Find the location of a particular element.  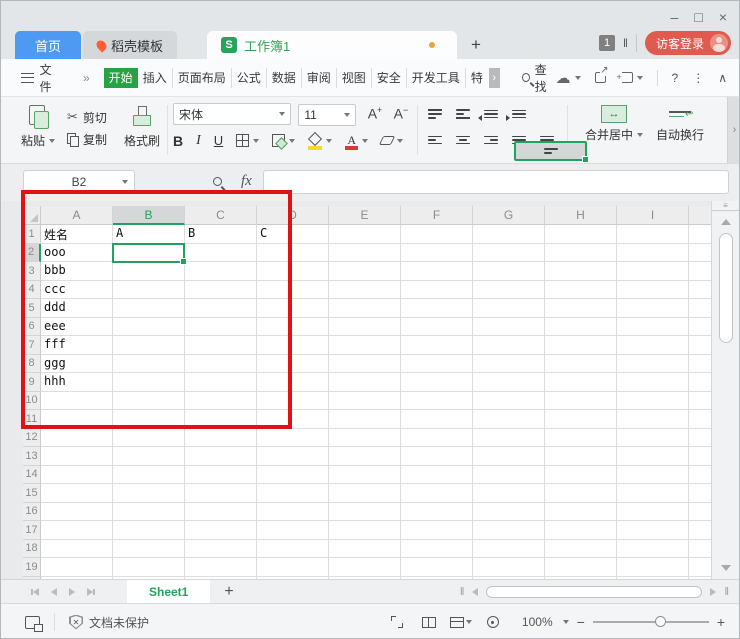

cell-E2 is located at coordinates (365, 252).